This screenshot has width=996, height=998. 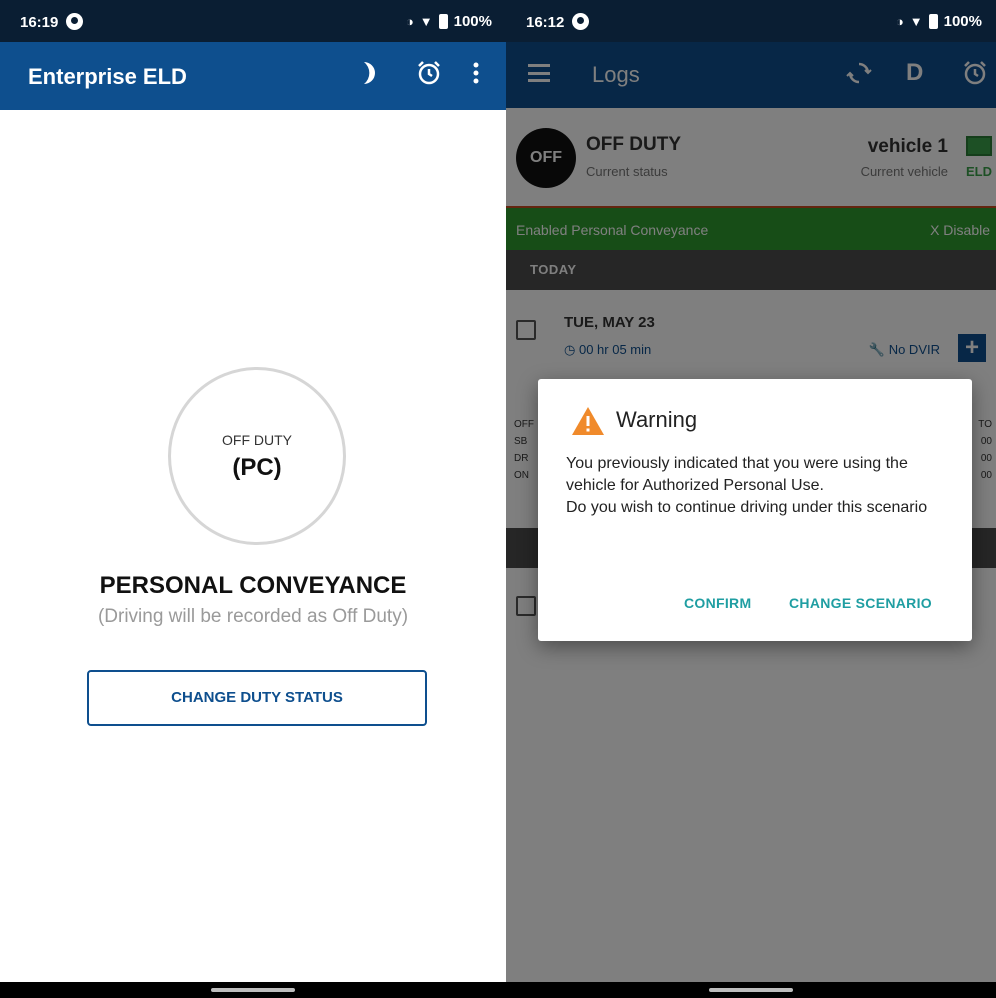 What do you see at coordinates (860, 603) in the screenshot?
I see `change-scenario-button: CHANGE SCENARIO` at bounding box center [860, 603].